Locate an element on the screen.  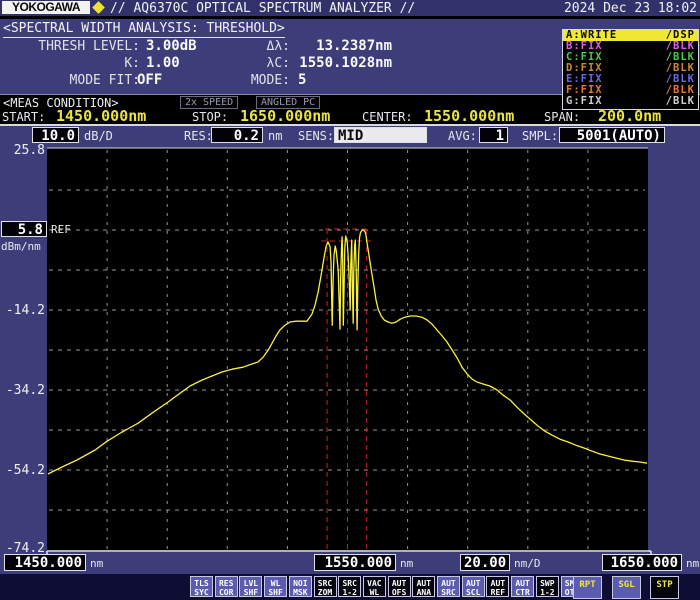
mode-value: 5 is located at coordinates (302, 80).